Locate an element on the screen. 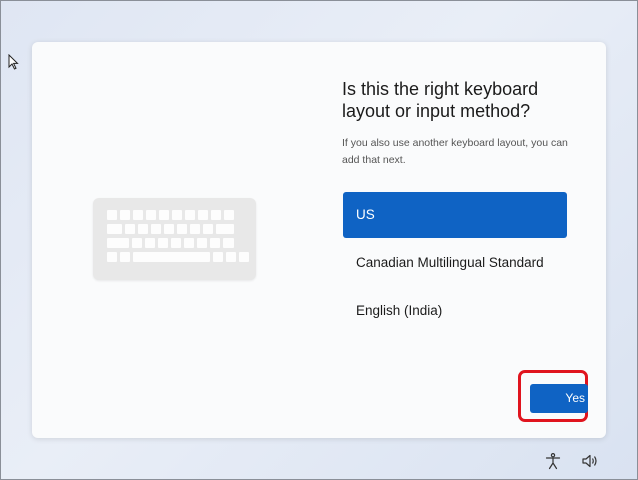 Image resolution: width=638 pixels, height=480 pixels. layout-option-canadian-multilingual: Canadian Multilingual Standard is located at coordinates (455, 263).